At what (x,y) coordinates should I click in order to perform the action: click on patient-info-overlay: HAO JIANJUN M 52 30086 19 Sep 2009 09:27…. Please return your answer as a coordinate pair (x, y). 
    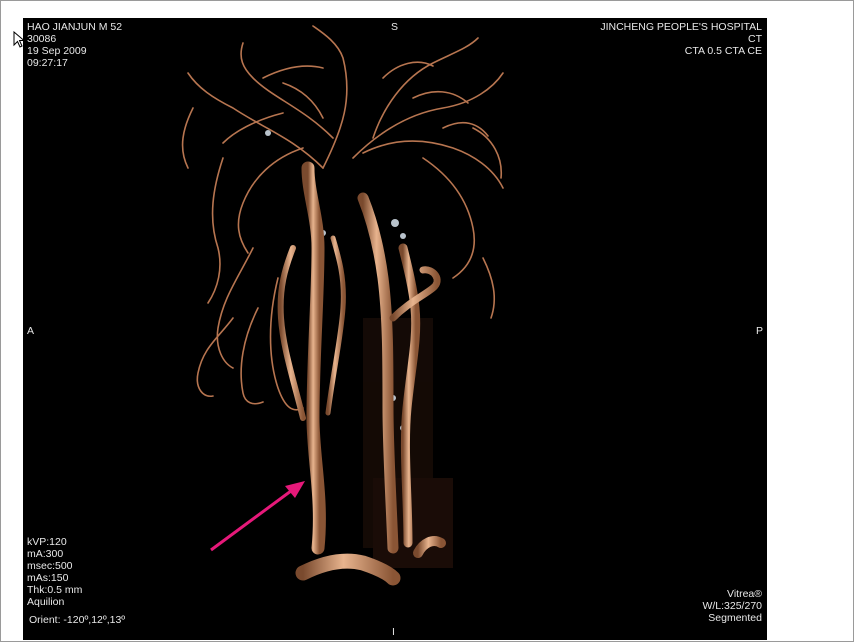
    Looking at the image, I should click on (74, 45).